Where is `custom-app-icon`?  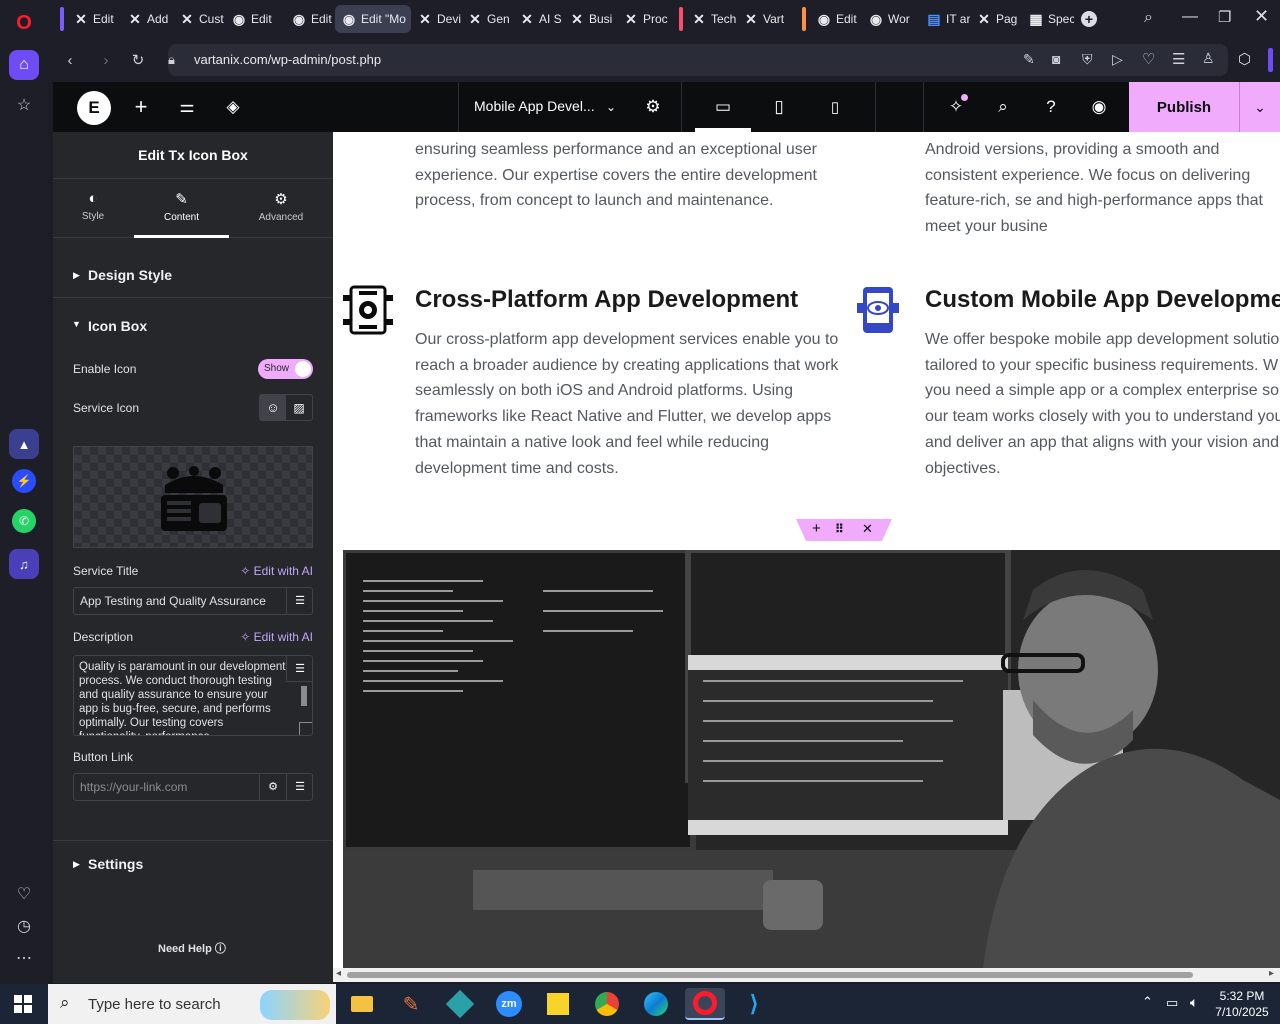
custom-app-icon is located at coordinates (878, 310).